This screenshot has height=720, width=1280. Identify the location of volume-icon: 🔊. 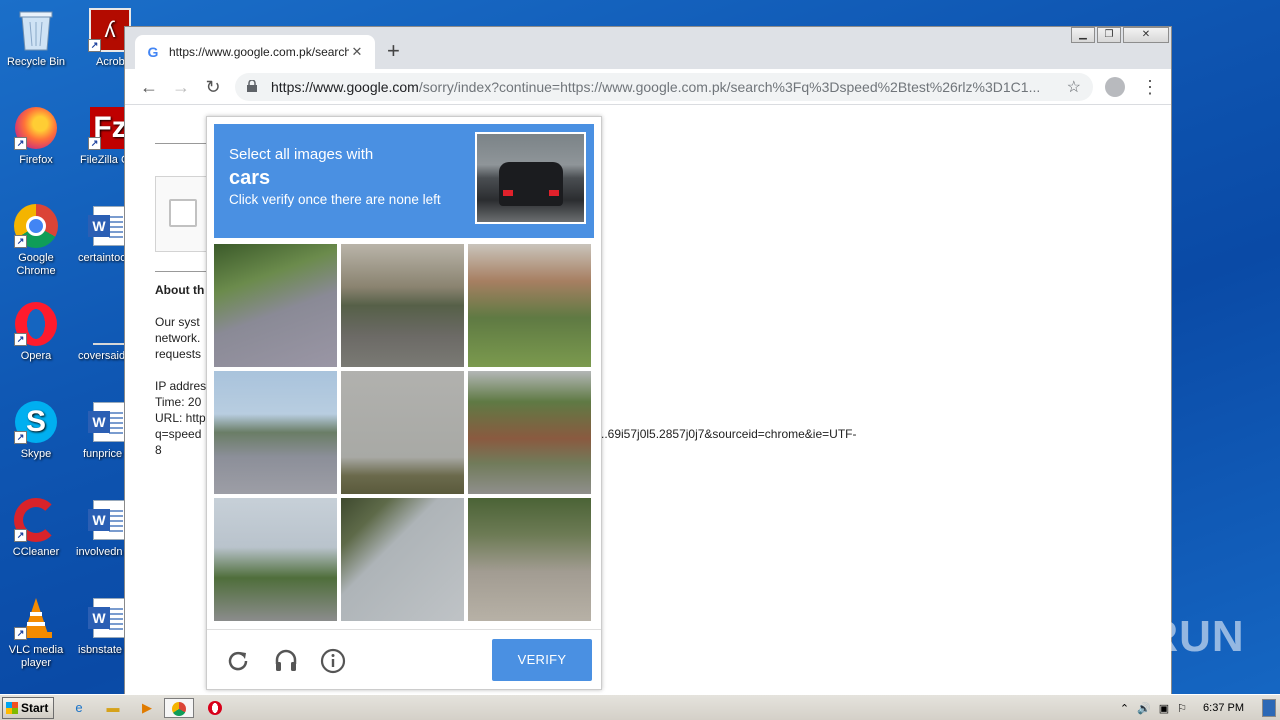
(1144, 708).